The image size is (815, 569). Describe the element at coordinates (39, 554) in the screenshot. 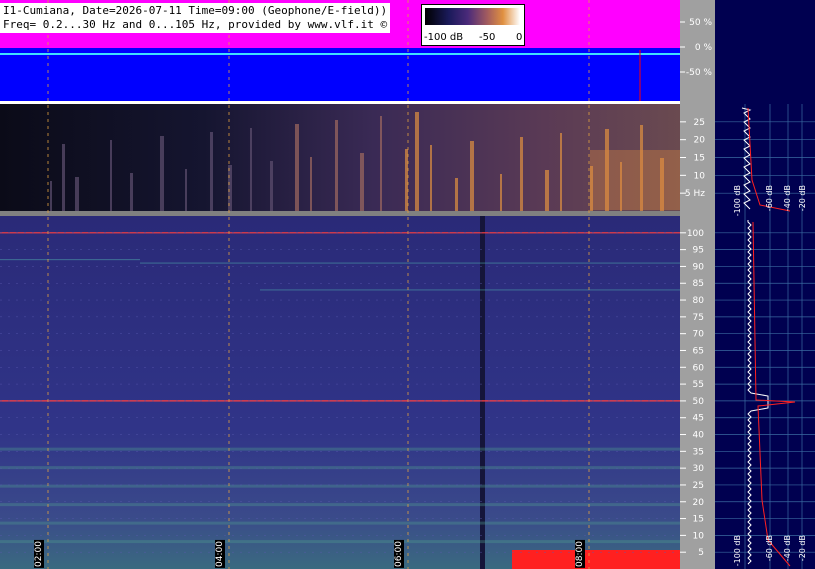

I see `x-tick-label: 02:00` at that location.